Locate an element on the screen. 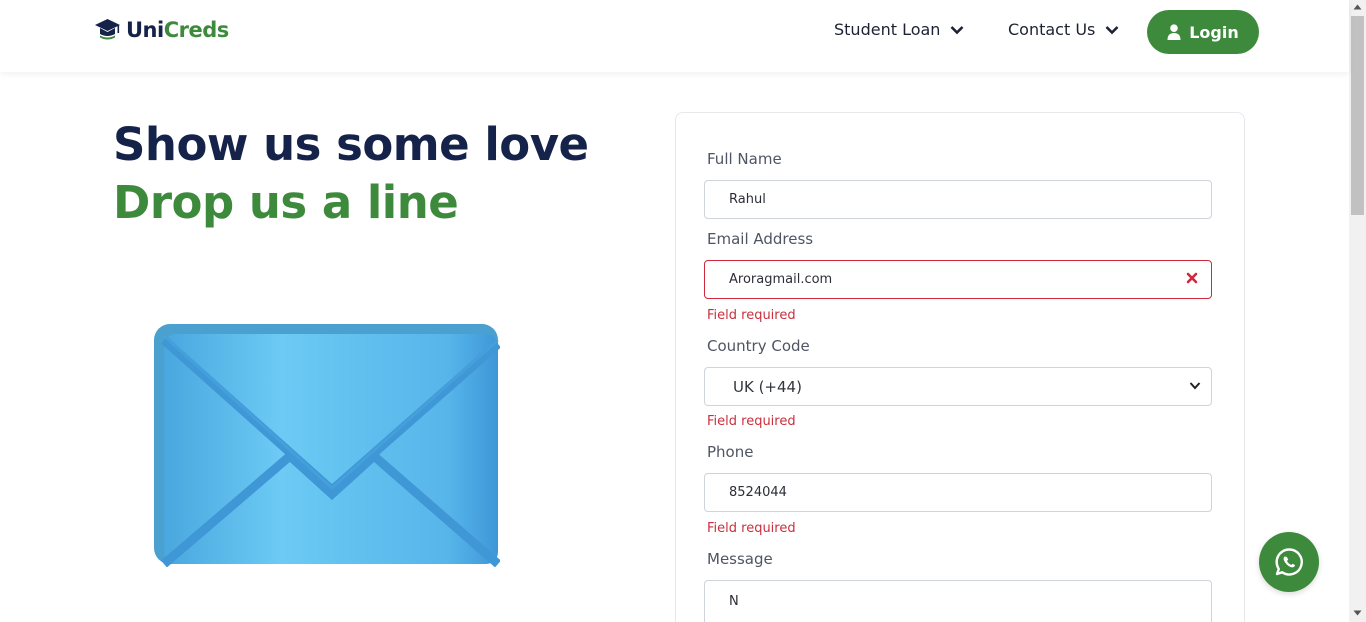 The width and height of the screenshot is (1366, 622). scroll-down-arrow-icon is located at coordinates (1357, 613).